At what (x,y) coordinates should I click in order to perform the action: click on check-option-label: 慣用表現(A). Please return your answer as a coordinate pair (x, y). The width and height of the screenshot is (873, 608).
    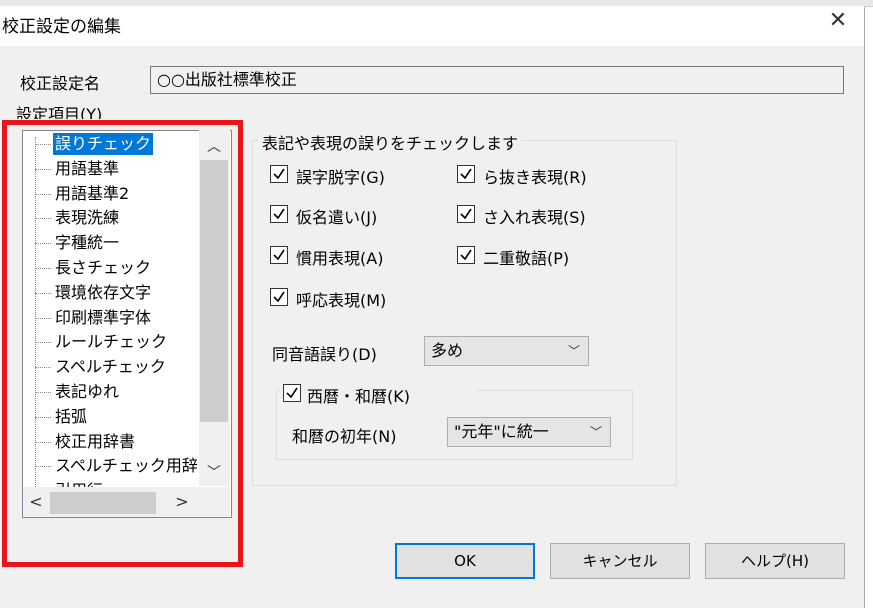
    Looking at the image, I should click on (339, 257).